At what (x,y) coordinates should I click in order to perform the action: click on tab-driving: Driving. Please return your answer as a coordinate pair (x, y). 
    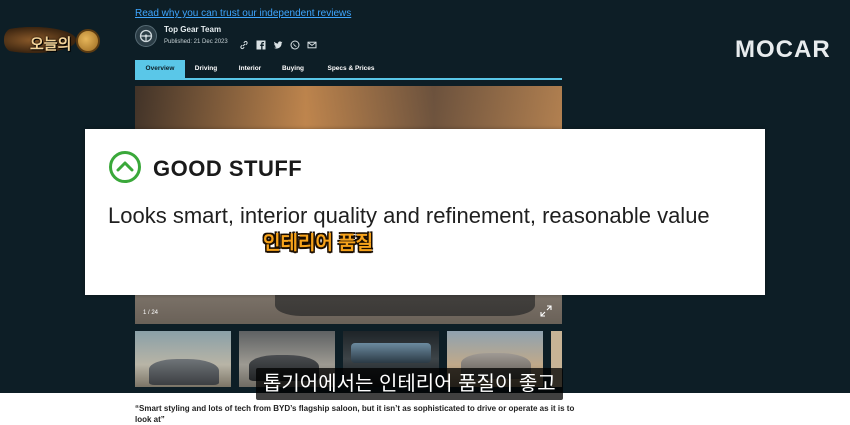
    Looking at the image, I should click on (206, 69).